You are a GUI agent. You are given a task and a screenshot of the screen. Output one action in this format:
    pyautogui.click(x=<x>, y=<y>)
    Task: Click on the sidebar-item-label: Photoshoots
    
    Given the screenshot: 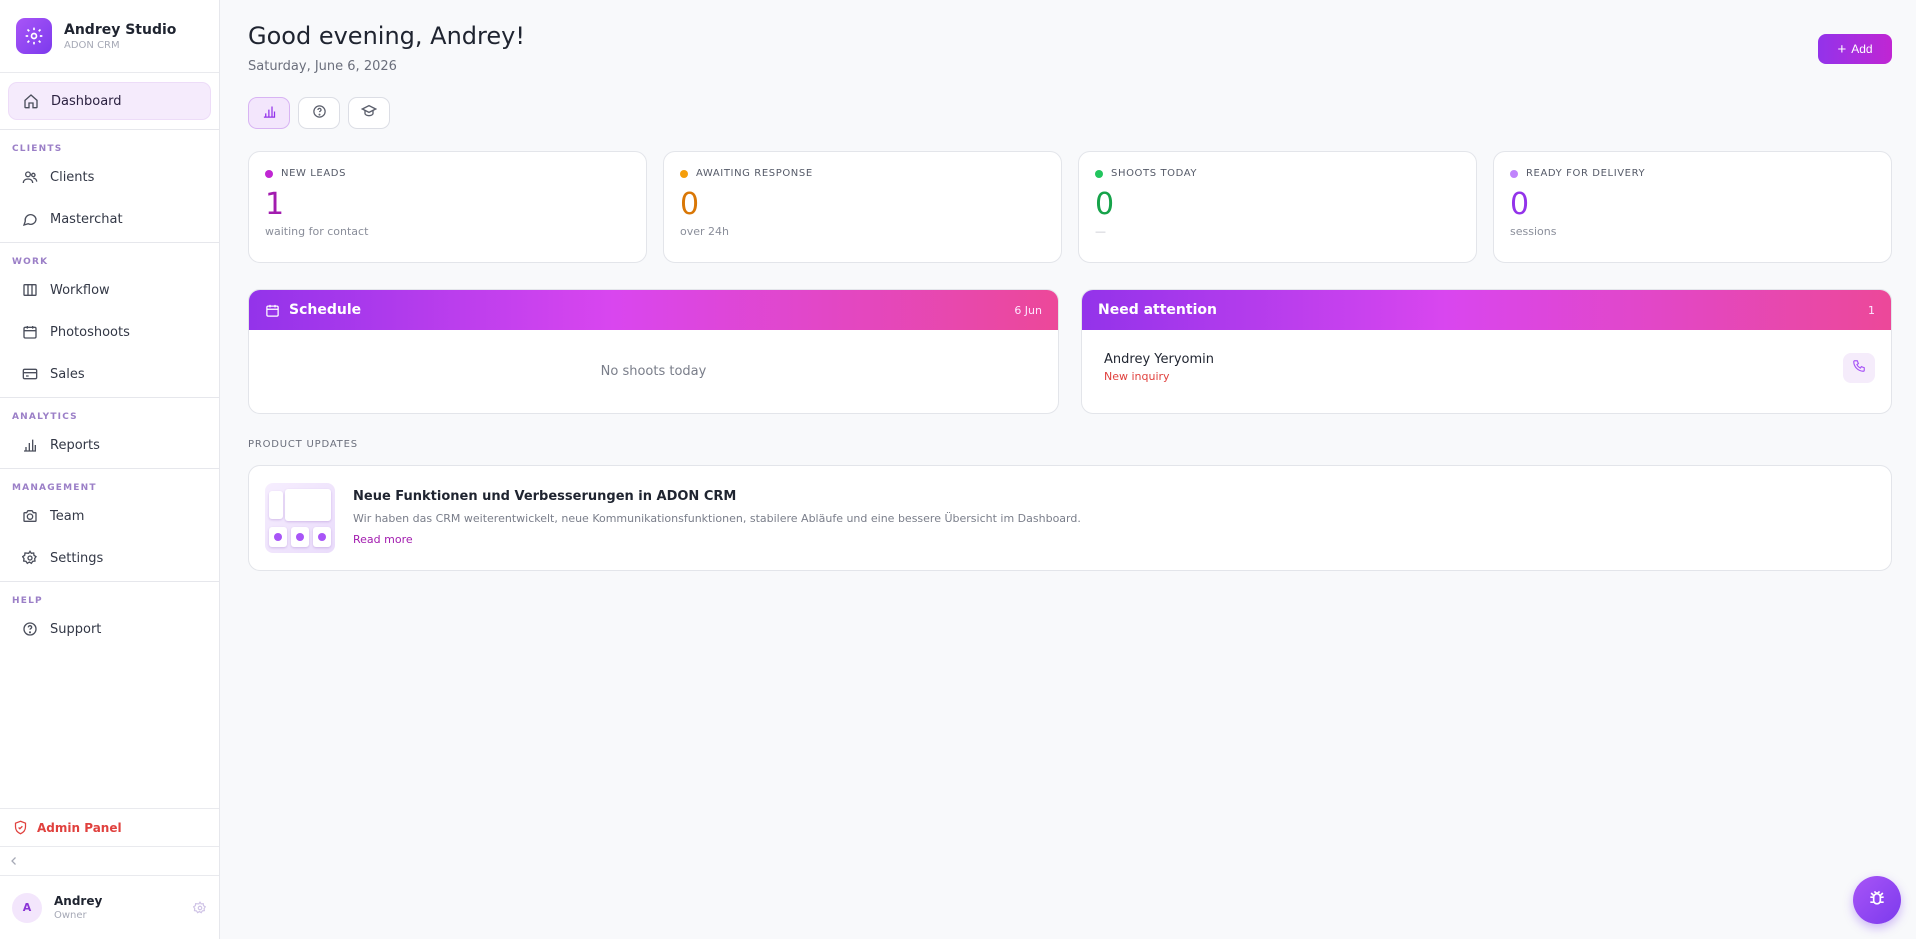 What is the action you would take?
    pyautogui.click(x=90, y=332)
    